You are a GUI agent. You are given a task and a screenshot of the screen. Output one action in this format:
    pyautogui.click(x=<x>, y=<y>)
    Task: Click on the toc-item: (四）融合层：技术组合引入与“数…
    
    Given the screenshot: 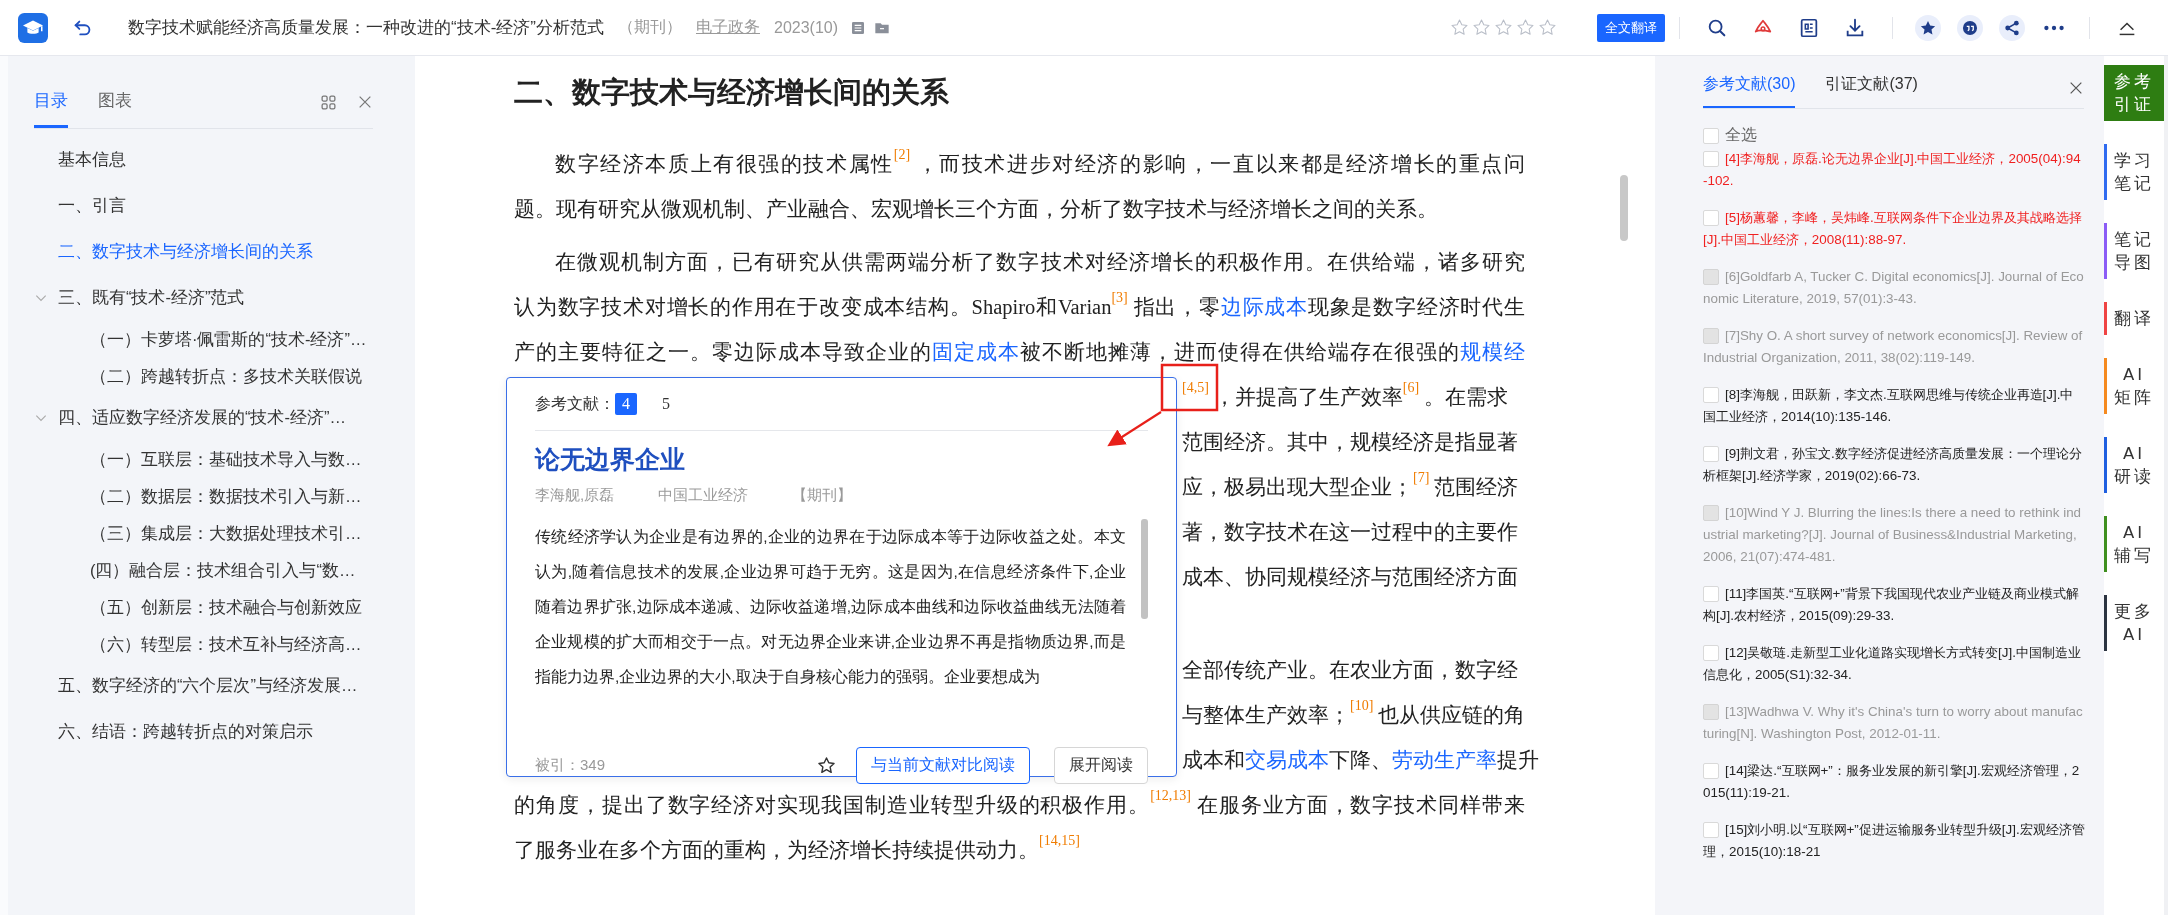 What is the action you would take?
    pyautogui.click(x=223, y=570)
    